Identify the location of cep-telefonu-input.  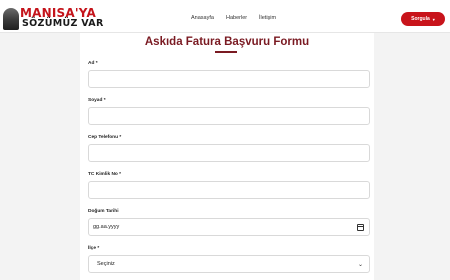
(229, 153).